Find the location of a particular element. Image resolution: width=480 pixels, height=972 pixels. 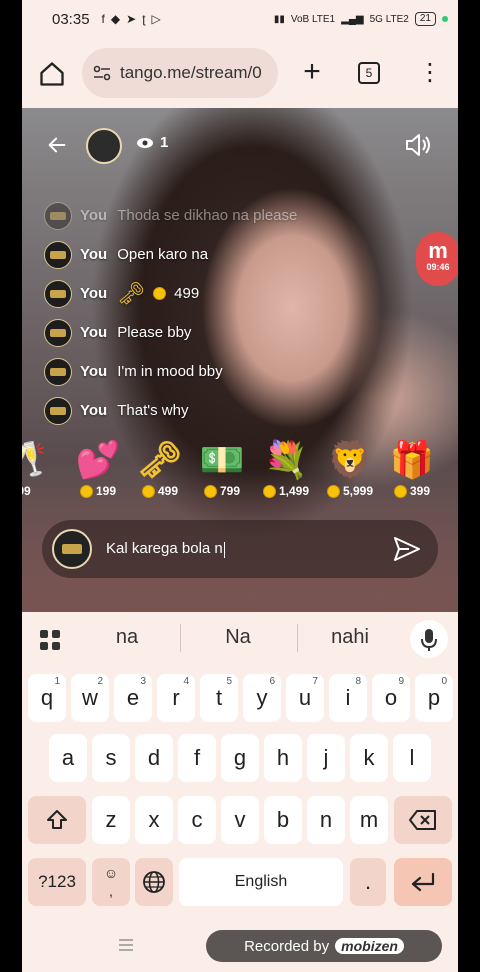

emoji-comma-key: ☺ , is located at coordinates (111, 882).